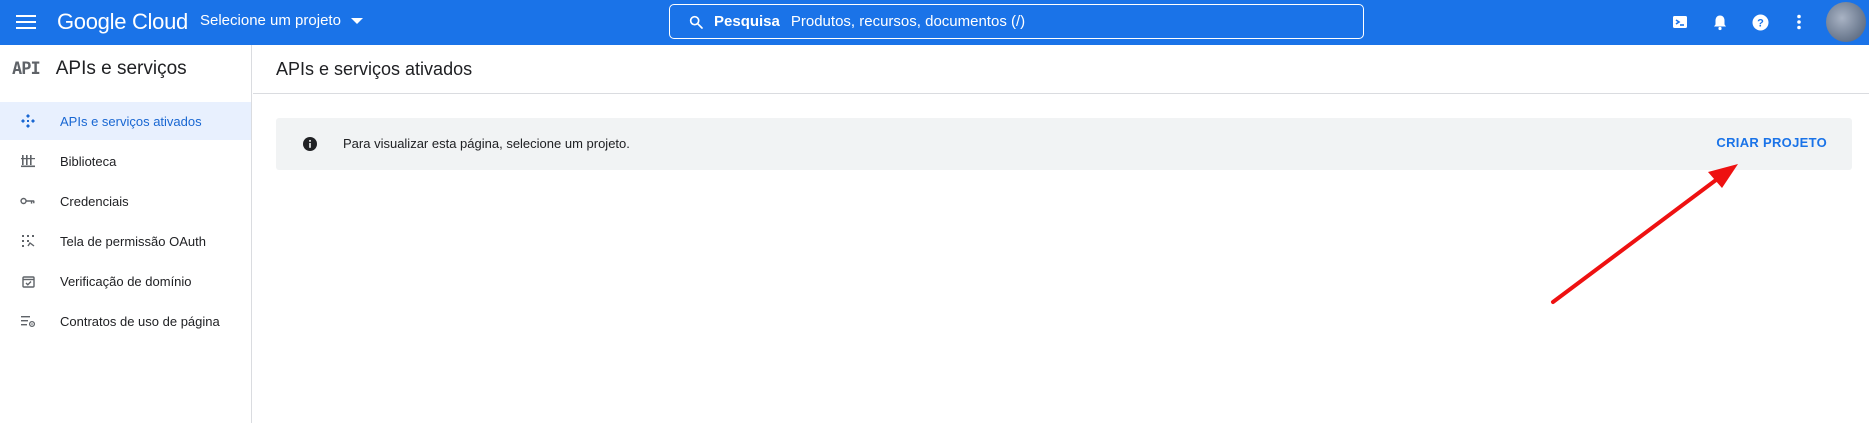 This screenshot has height=423, width=1869. What do you see at coordinates (1680, 22) in the screenshot?
I see `cloud-shell-icon` at bounding box center [1680, 22].